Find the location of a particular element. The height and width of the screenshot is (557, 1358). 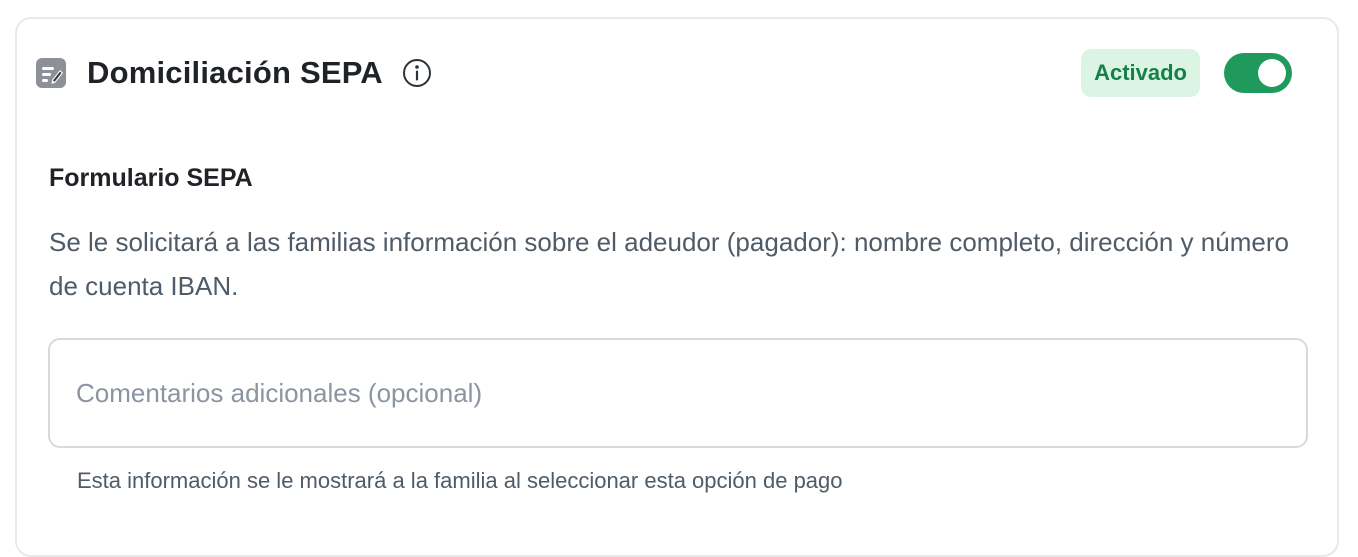

enable-toggle is located at coordinates (1258, 73).